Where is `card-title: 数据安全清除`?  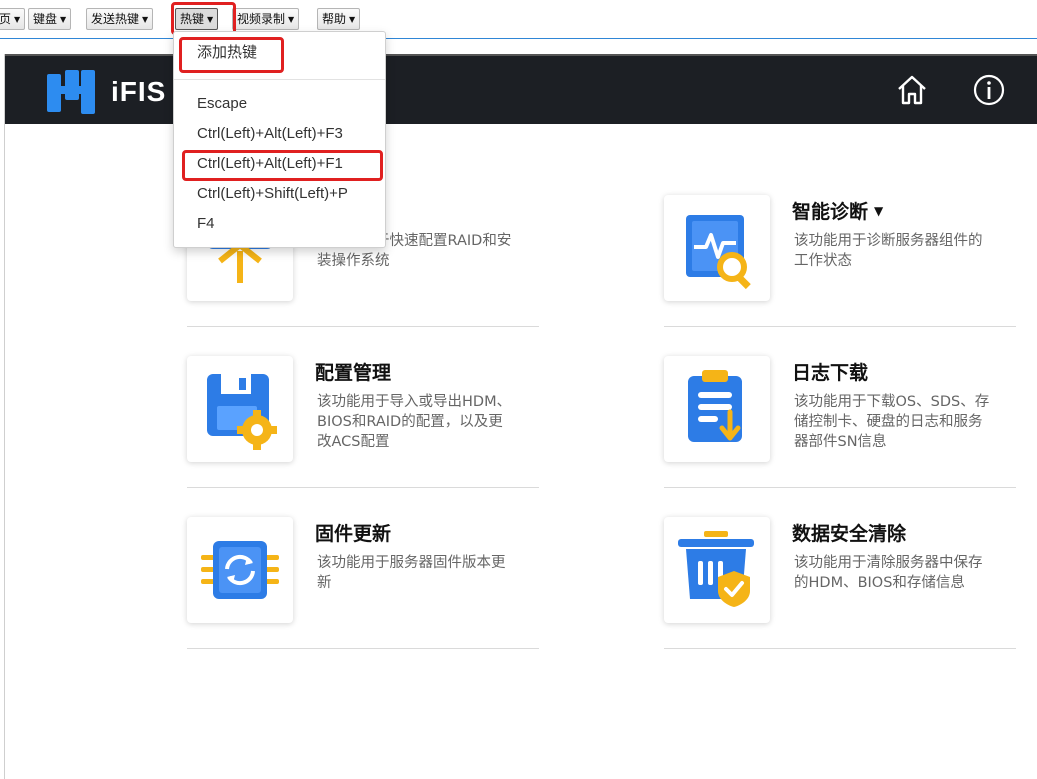 card-title: 数据安全清除 is located at coordinates (849, 534).